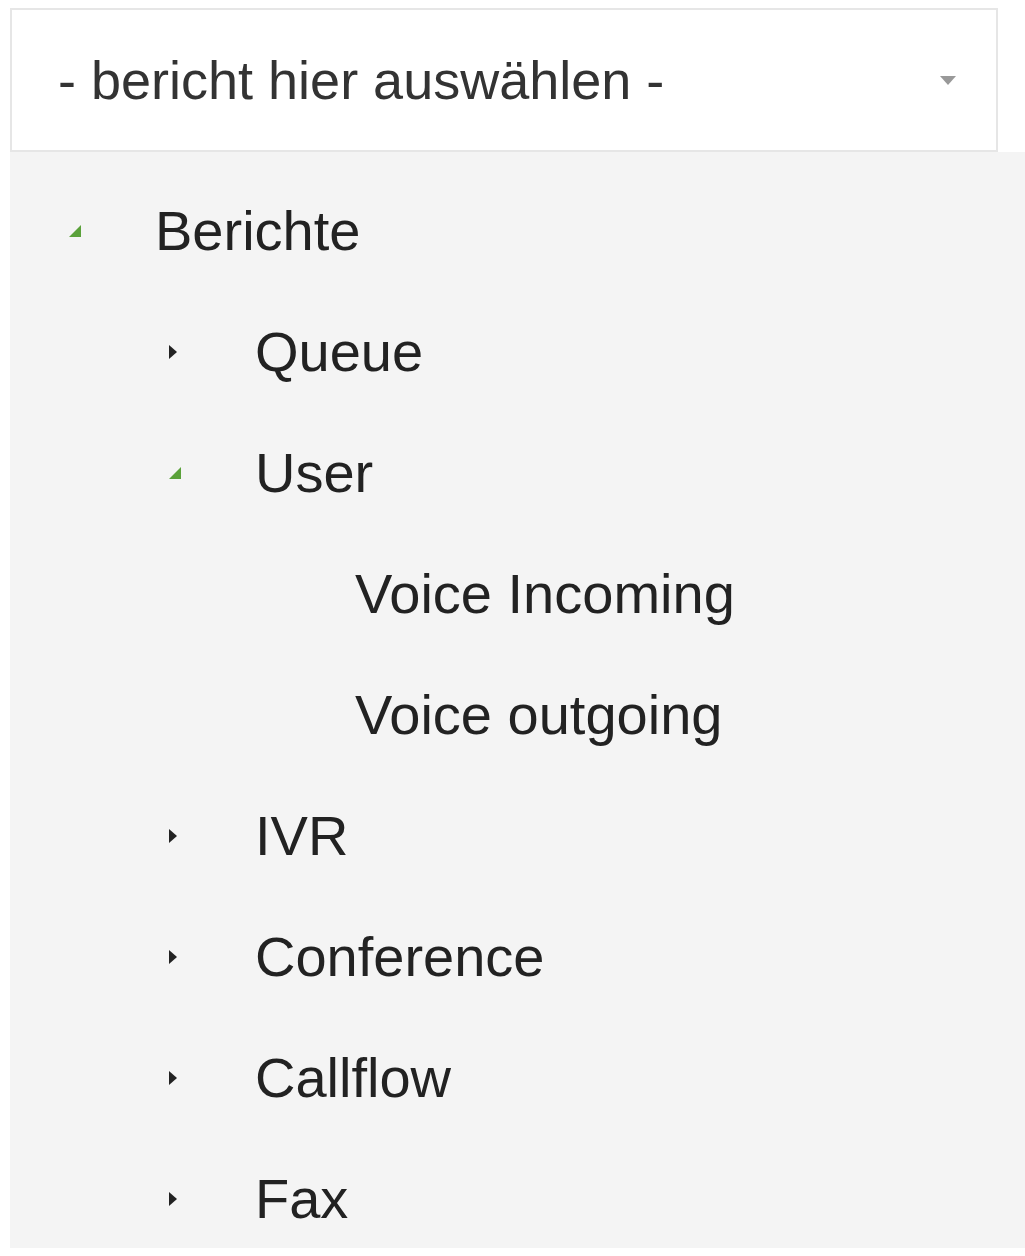  Describe the element at coordinates (517, 230) in the screenshot. I see `tree-item: Berichte` at that location.